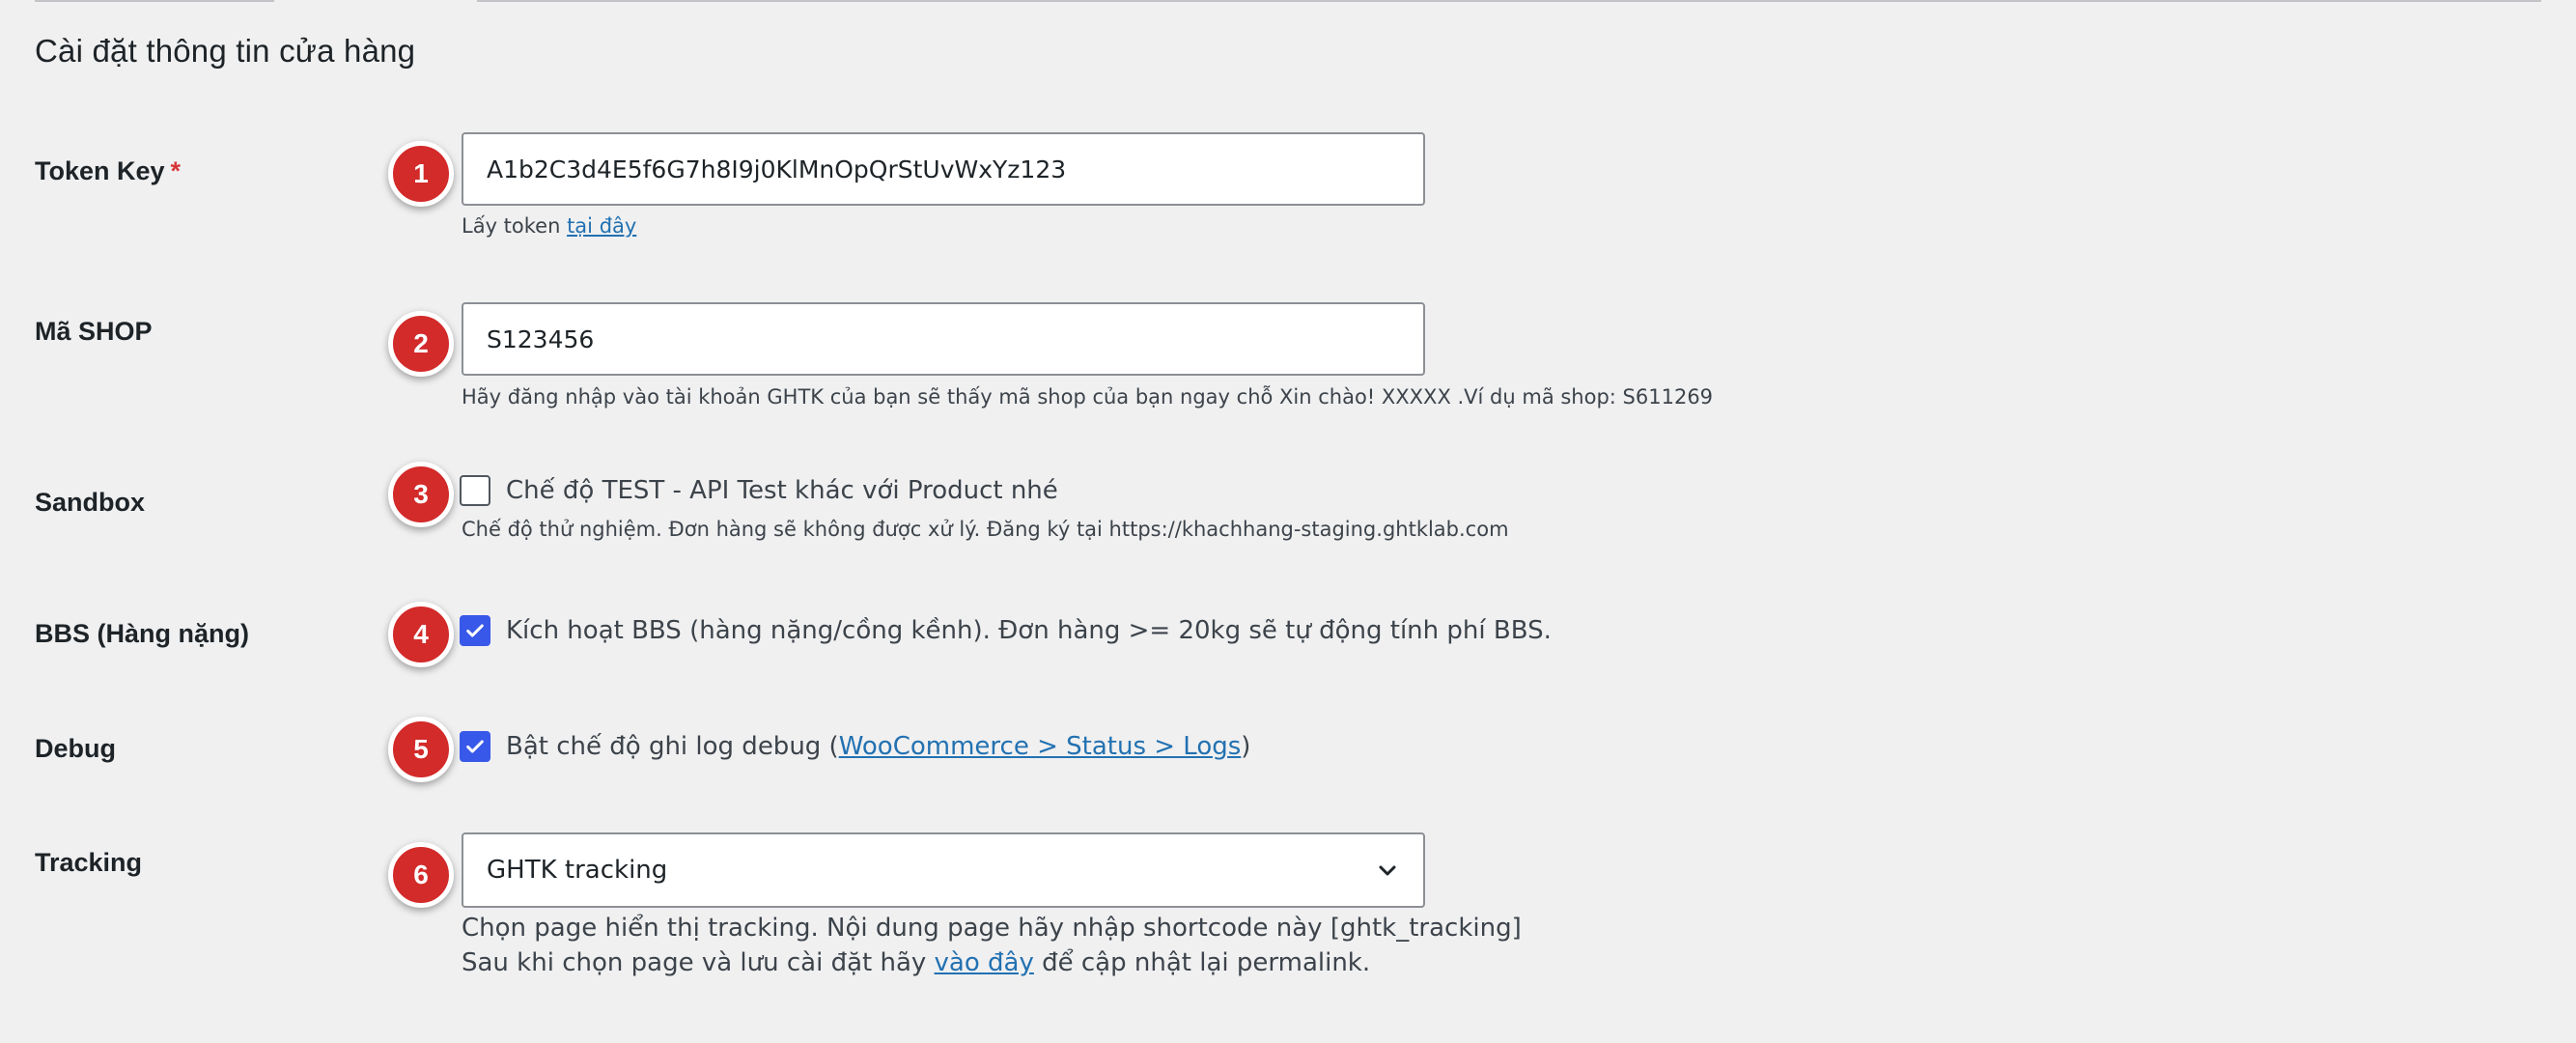  Describe the element at coordinates (421, 749) in the screenshot. I see `step-badge-5: 5` at that location.